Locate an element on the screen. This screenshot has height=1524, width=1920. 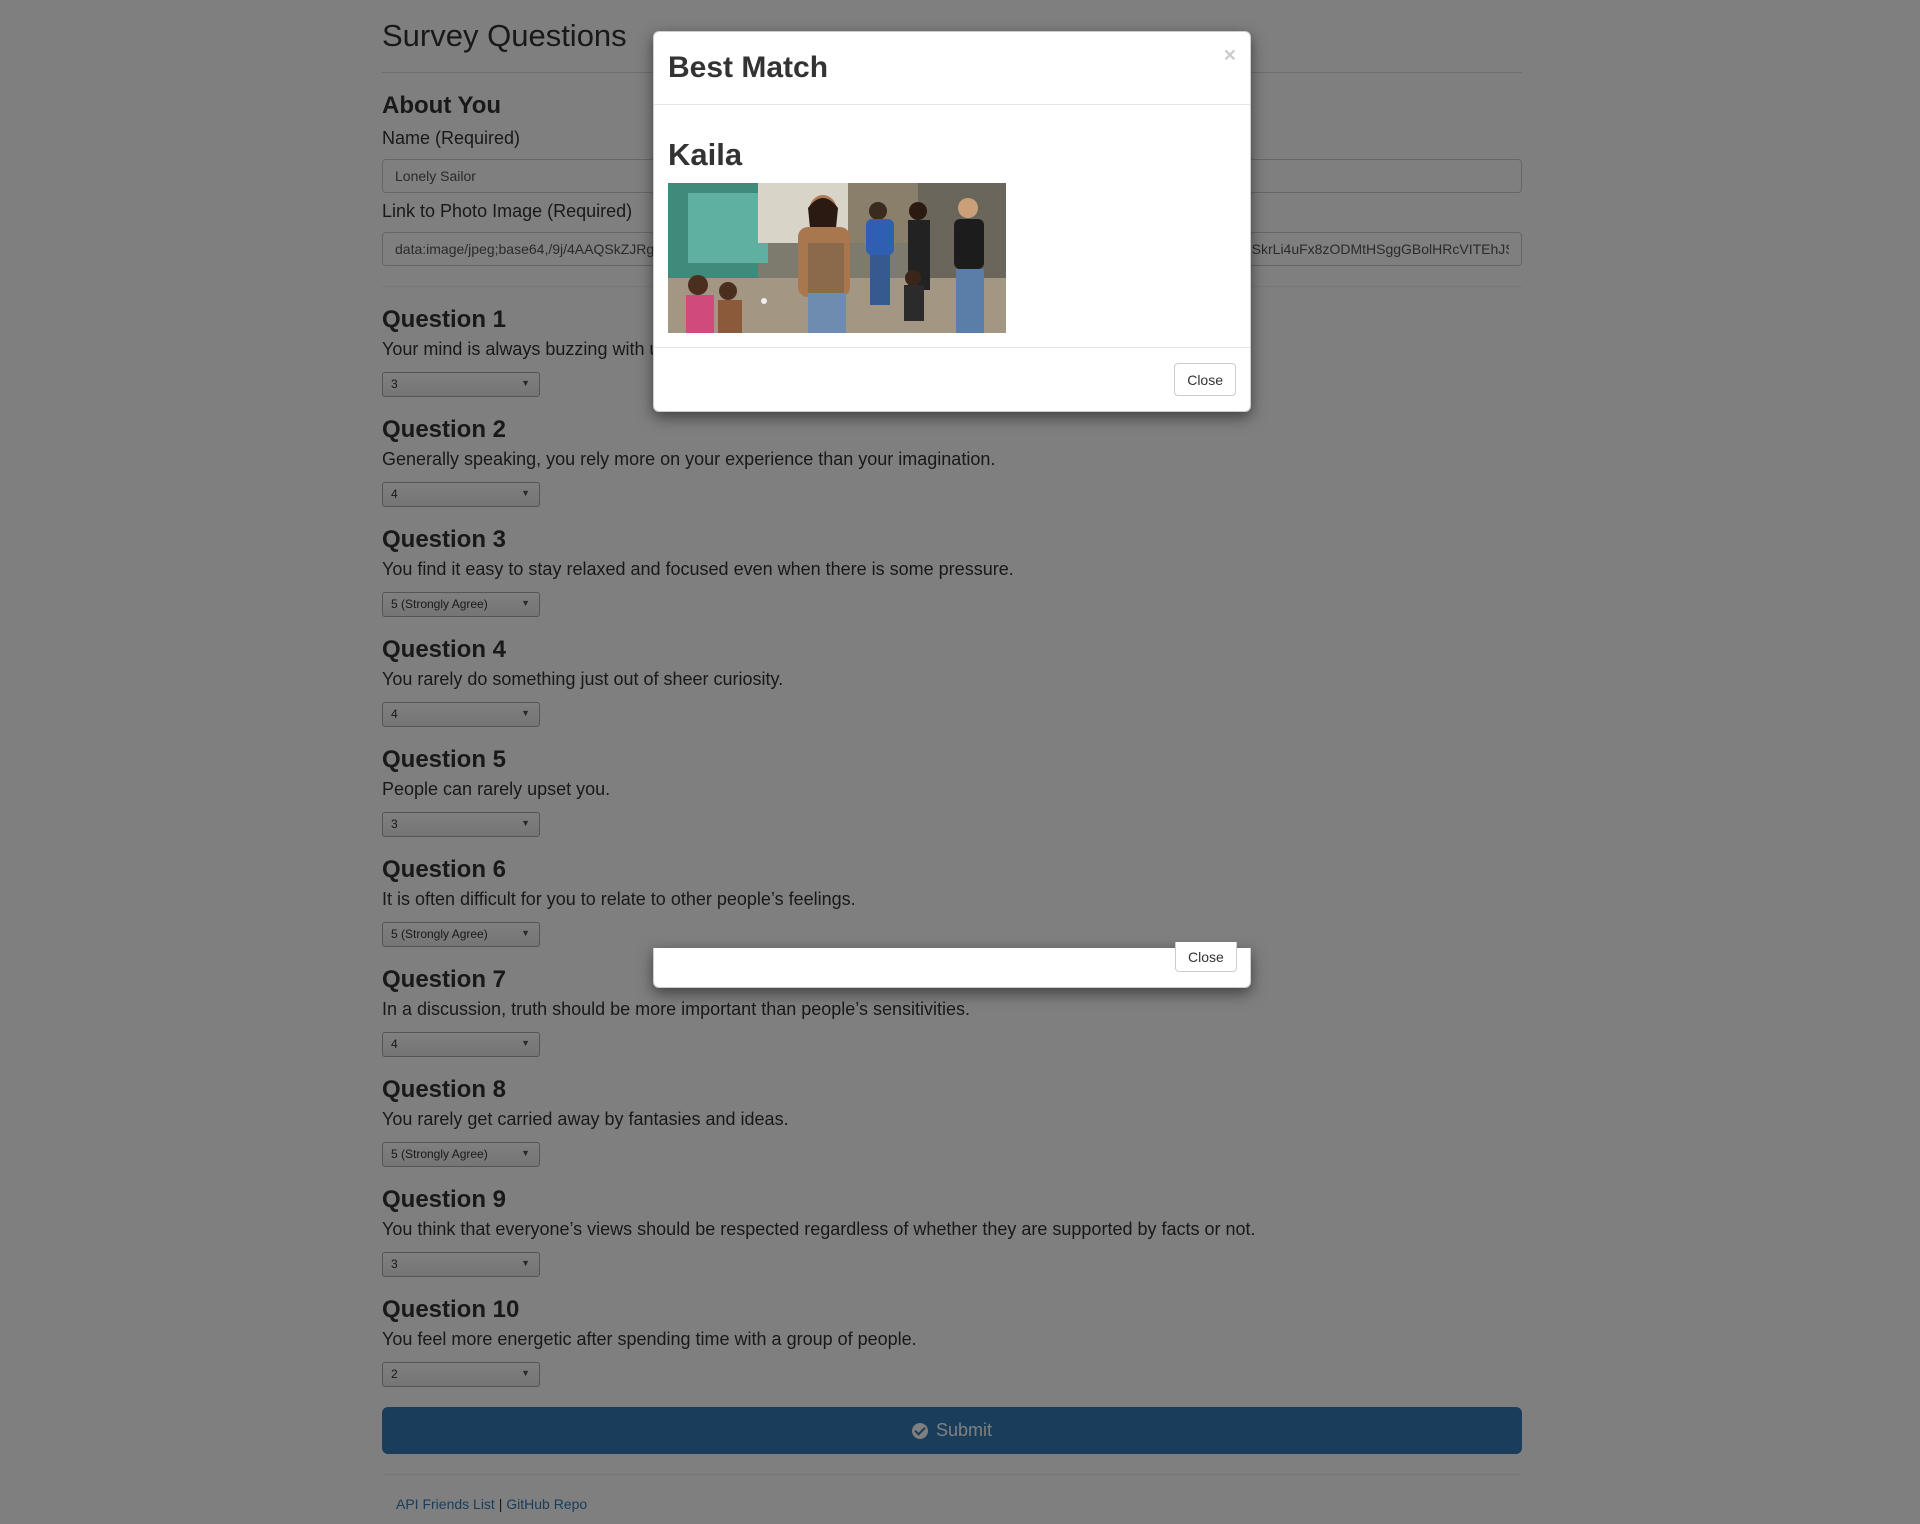
modal-footer: Close is located at coordinates (952, 380).